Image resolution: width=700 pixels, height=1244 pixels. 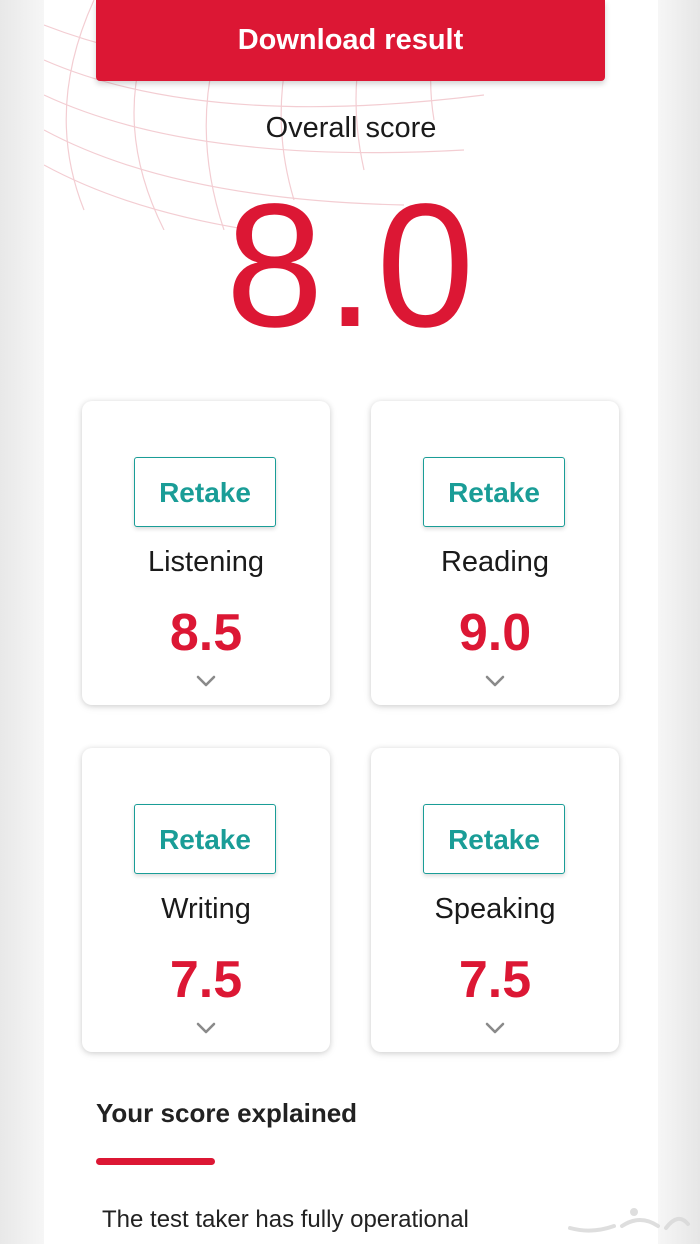 I want to click on writing-score-card: Retake Writing 7.5, so click(x=206, y=900).